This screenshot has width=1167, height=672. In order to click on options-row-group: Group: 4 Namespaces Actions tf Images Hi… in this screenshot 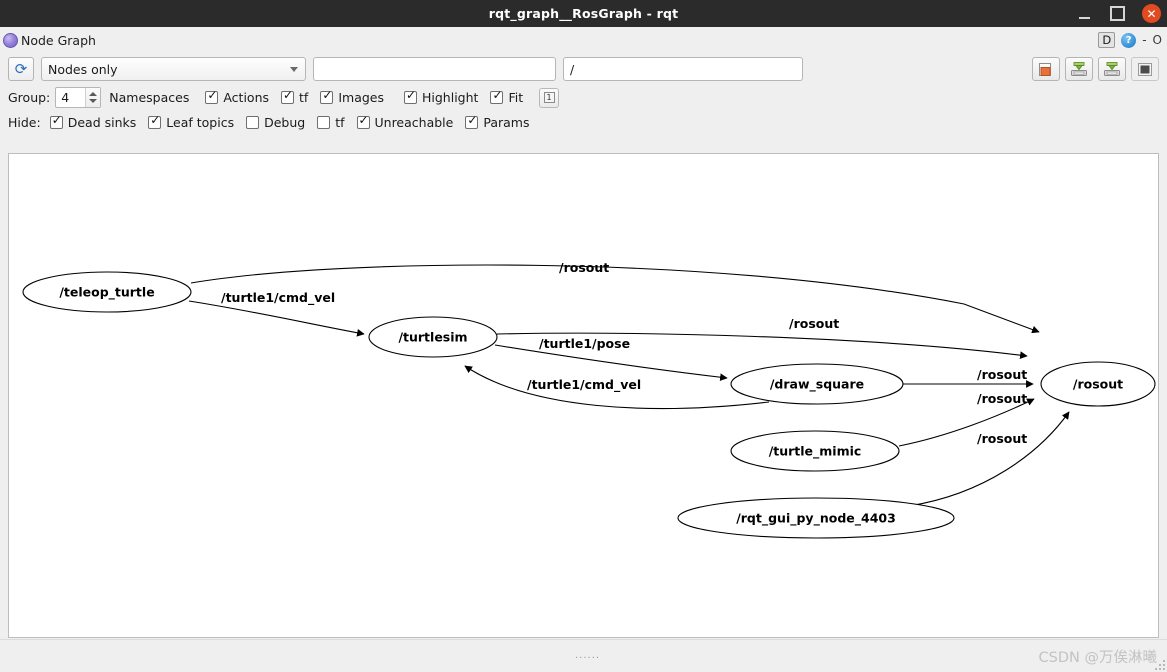, I will do `click(583, 97)`.